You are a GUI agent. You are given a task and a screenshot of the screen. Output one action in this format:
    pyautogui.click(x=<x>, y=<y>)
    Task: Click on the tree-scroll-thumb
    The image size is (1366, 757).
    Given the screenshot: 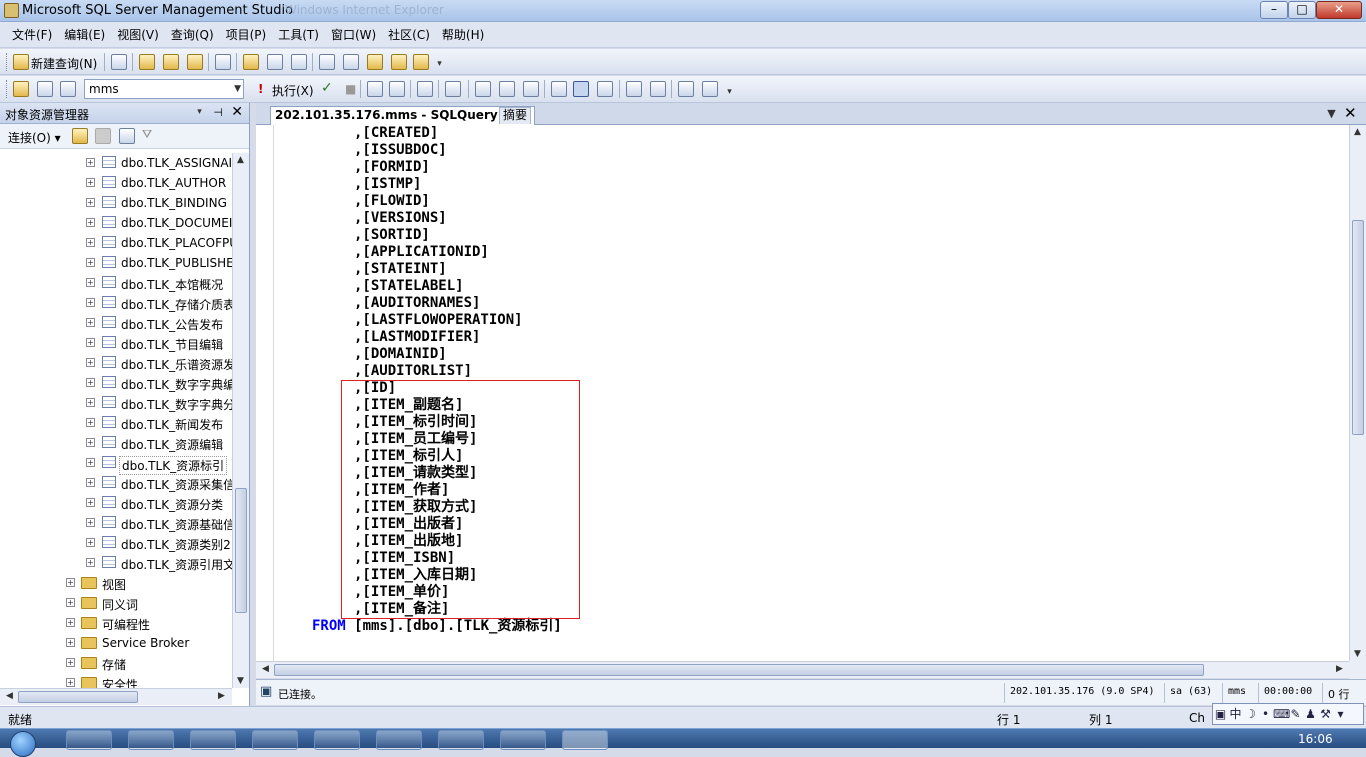 What is the action you would take?
    pyautogui.click(x=241, y=550)
    